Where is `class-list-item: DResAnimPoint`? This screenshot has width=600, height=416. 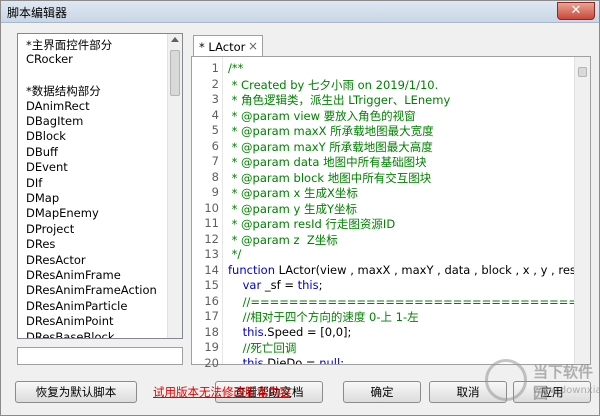
class-list-item: DResAnimPoint is located at coordinates (70, 321).